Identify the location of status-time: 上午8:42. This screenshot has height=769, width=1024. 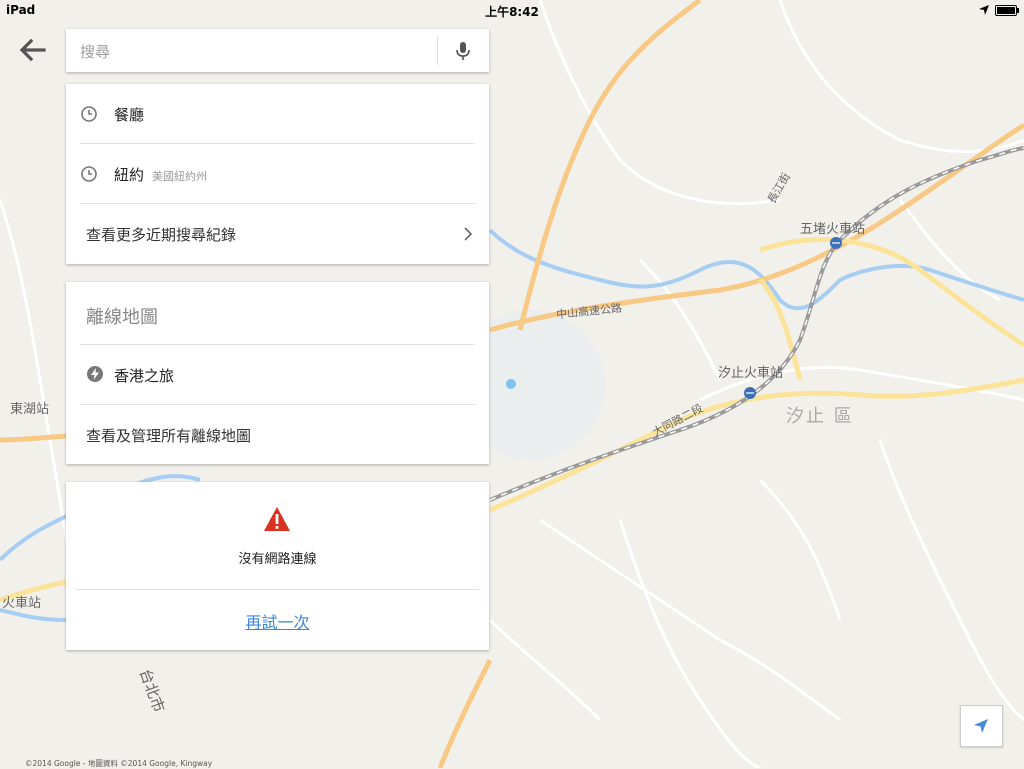
(512, 12).